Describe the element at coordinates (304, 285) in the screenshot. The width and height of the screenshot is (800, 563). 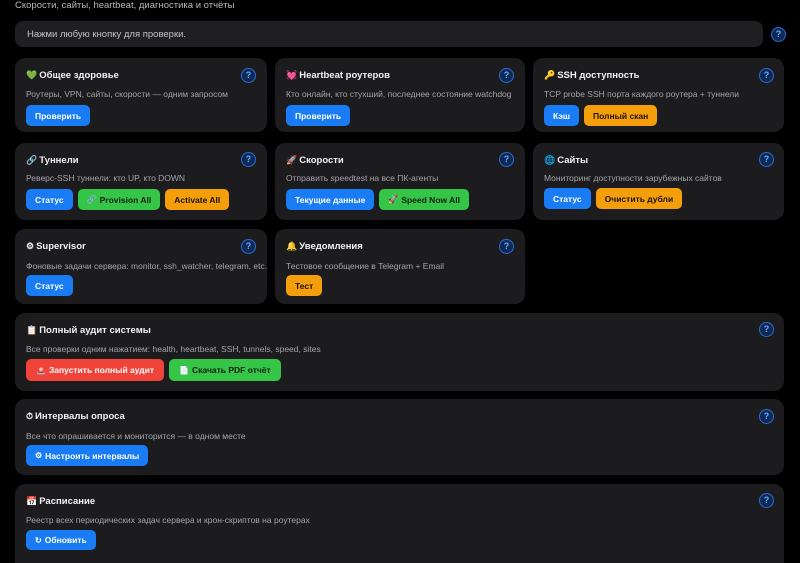
I see `test-notification-button: Тест` at that location.